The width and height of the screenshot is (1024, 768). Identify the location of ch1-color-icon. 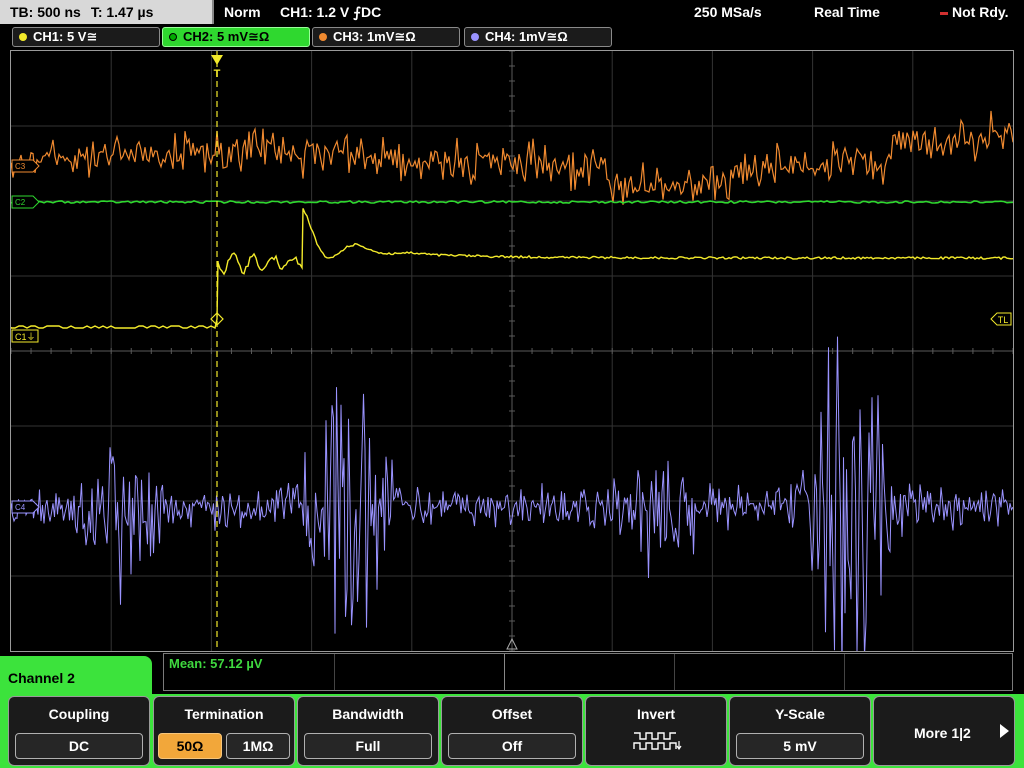
(23, 37).